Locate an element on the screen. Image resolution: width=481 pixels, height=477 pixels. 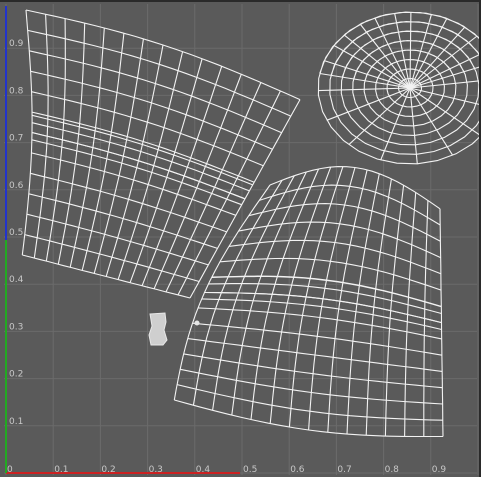
v-tick-label: 0.7 is located at coordinates (16, 139).